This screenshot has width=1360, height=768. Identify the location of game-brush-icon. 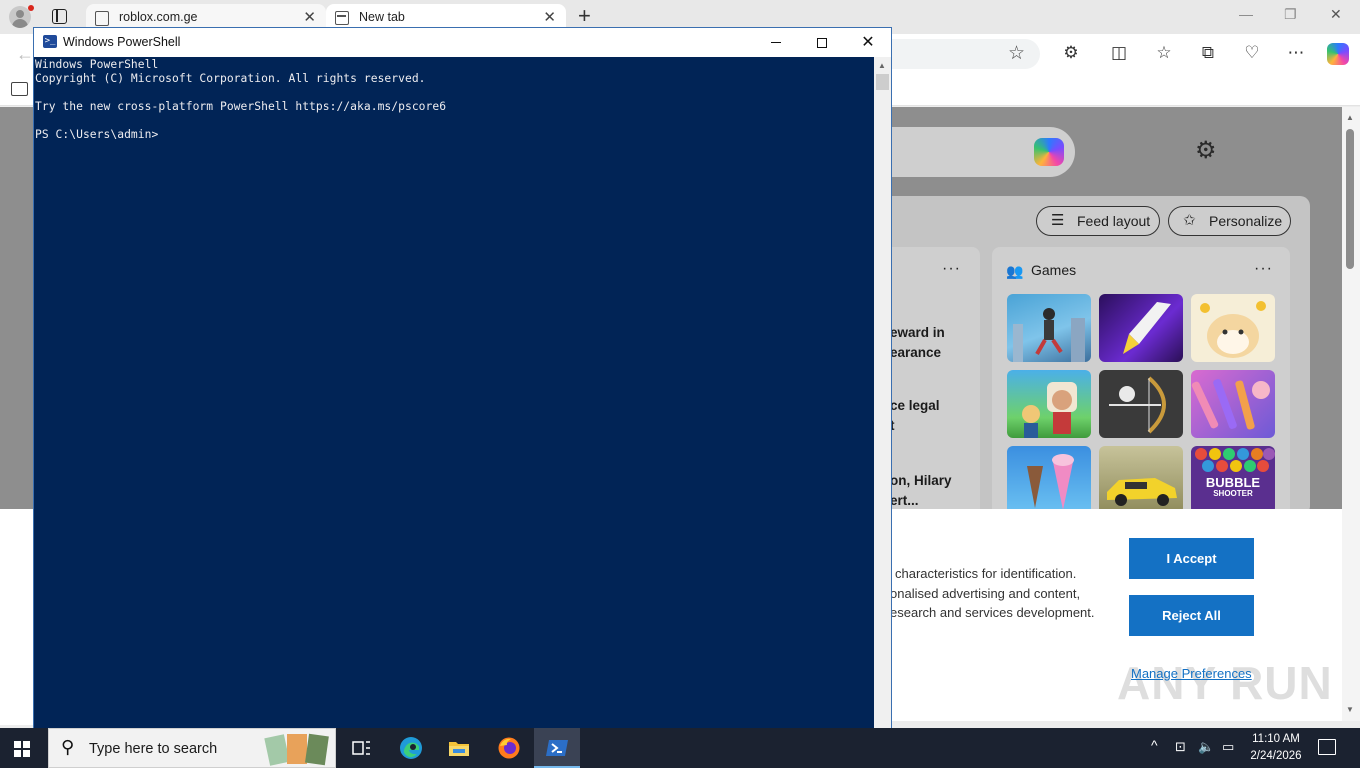
(1230, 404).